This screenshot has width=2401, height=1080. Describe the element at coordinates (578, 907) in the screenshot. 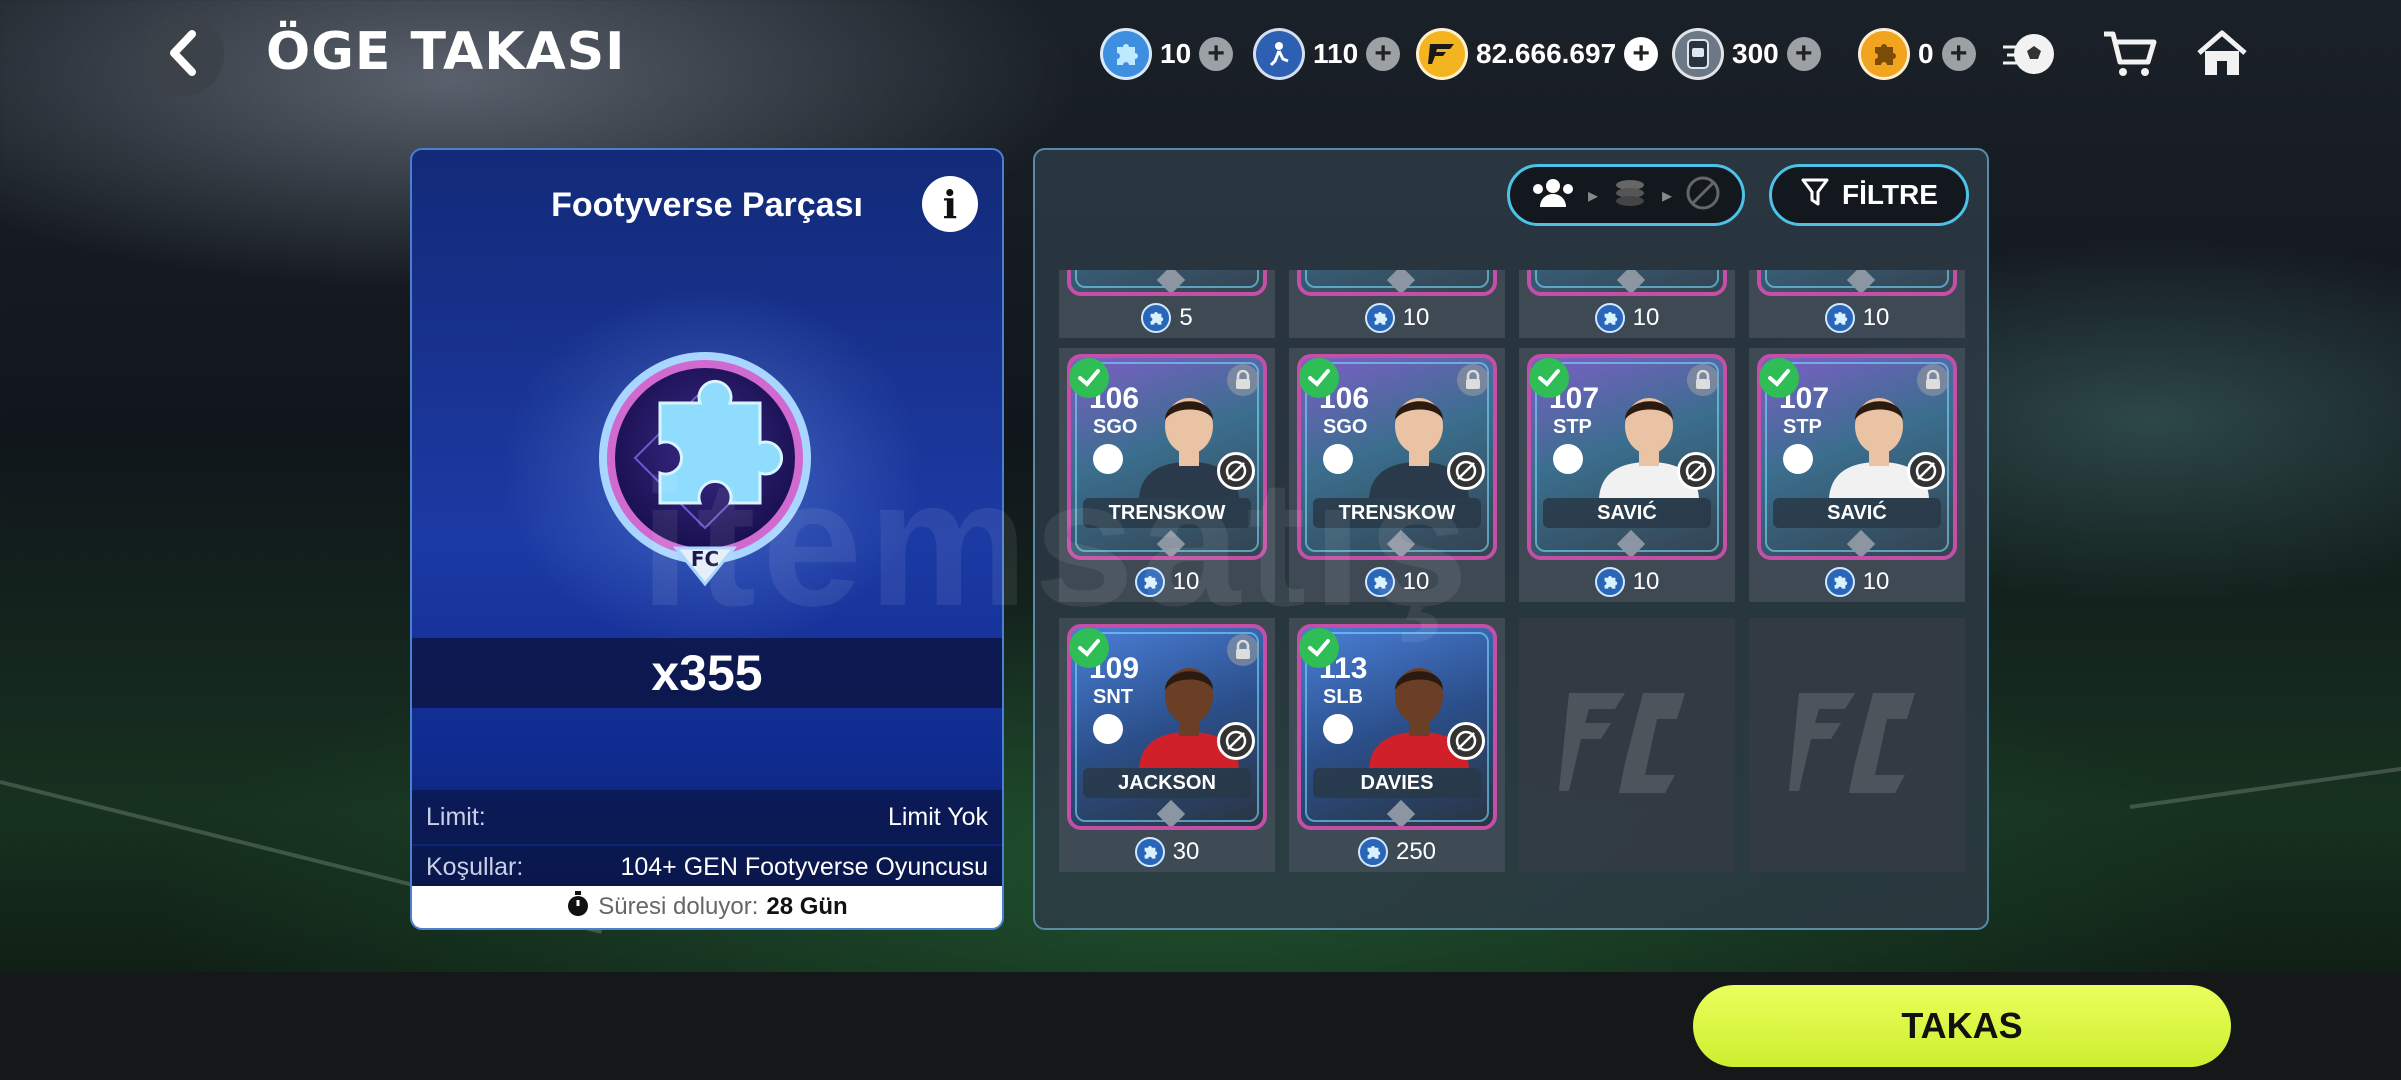

I see `stopwatch-icon` at that location.